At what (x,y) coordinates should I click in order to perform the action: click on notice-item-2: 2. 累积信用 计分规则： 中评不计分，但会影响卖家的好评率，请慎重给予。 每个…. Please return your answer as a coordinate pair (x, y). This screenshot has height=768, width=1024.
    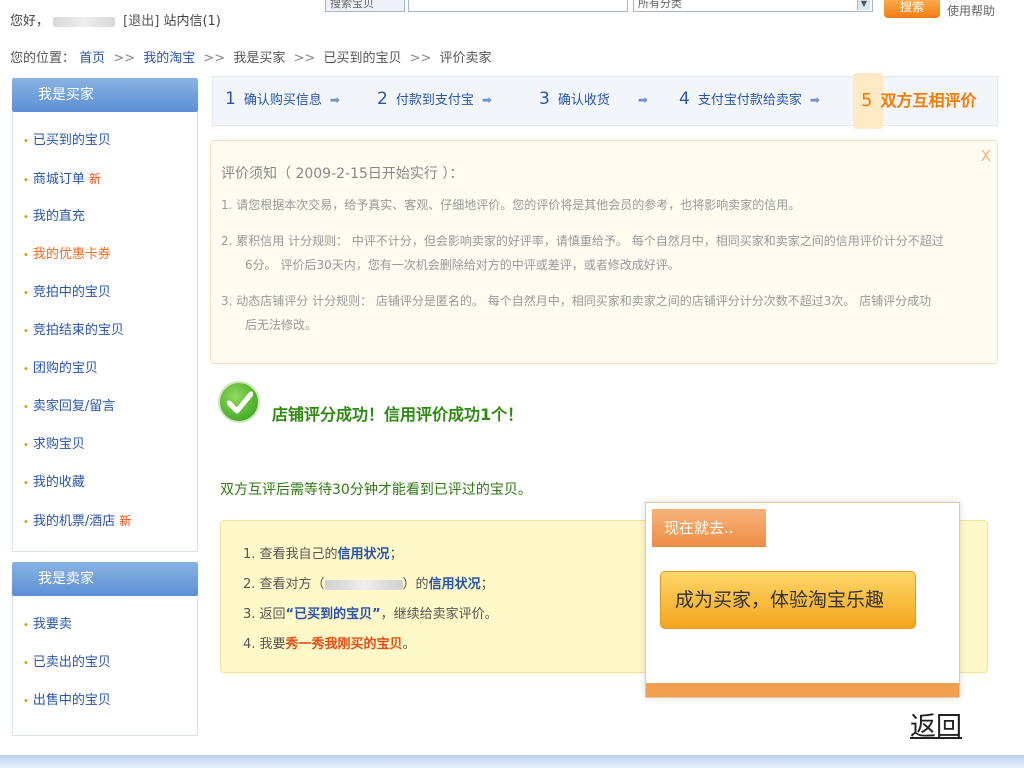
    Looking at the image, I should click on (582, 241).